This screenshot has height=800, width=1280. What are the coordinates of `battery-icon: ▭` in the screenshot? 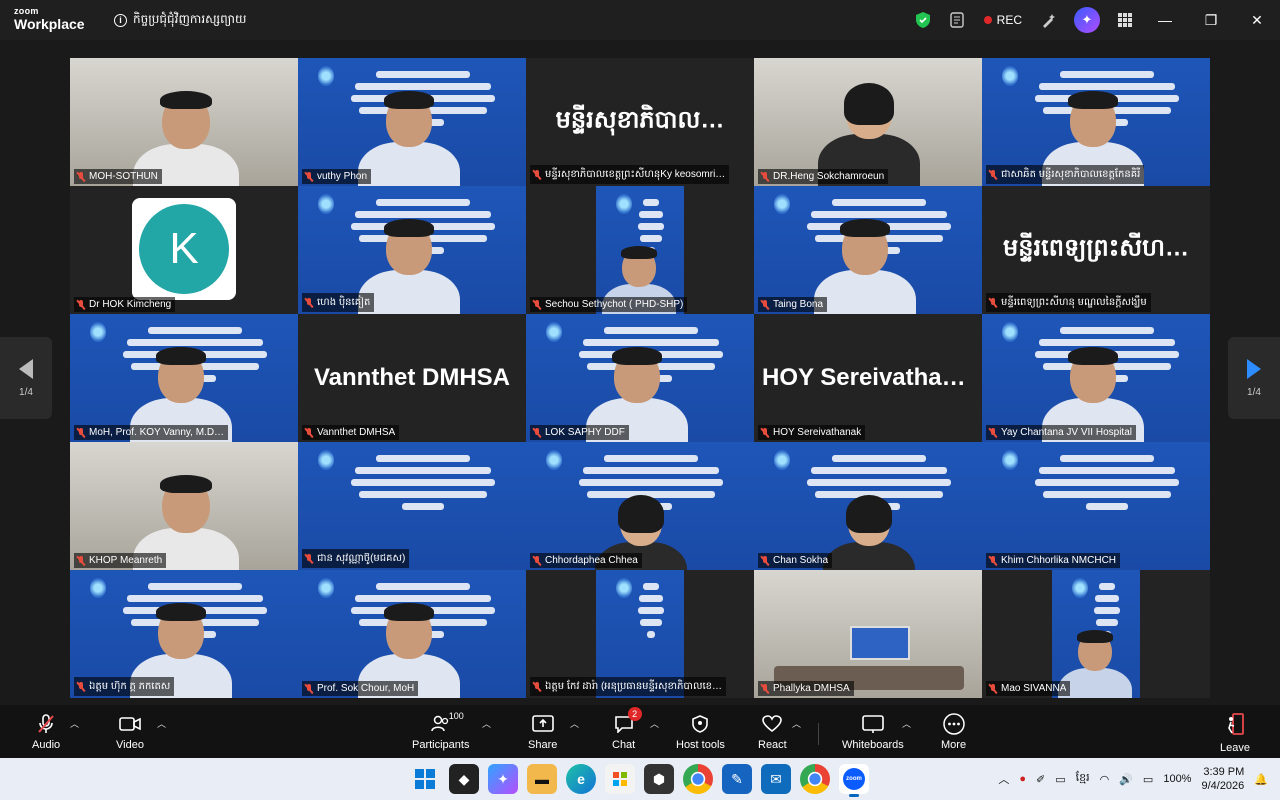 It's located at (1148, 779).